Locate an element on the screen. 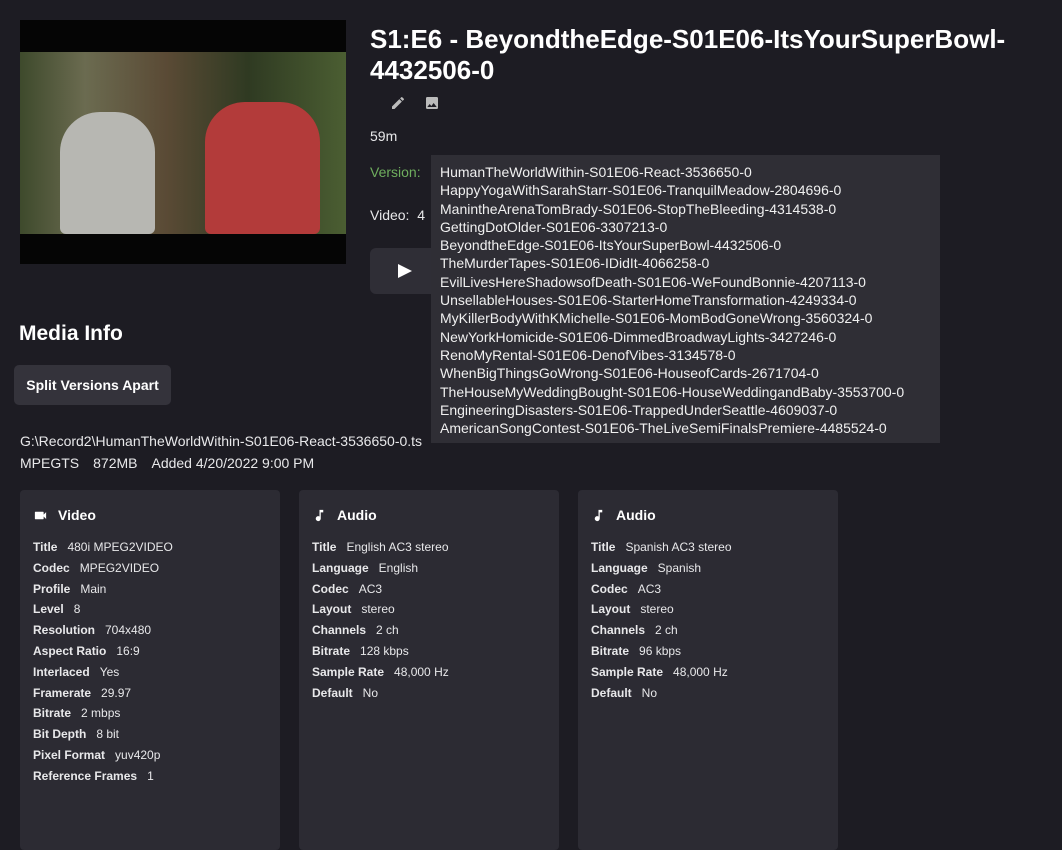 The height and width of the screenshot is (850, 1062). stream-property: Title English AC3 stereo is located at coordinates (380, 547).